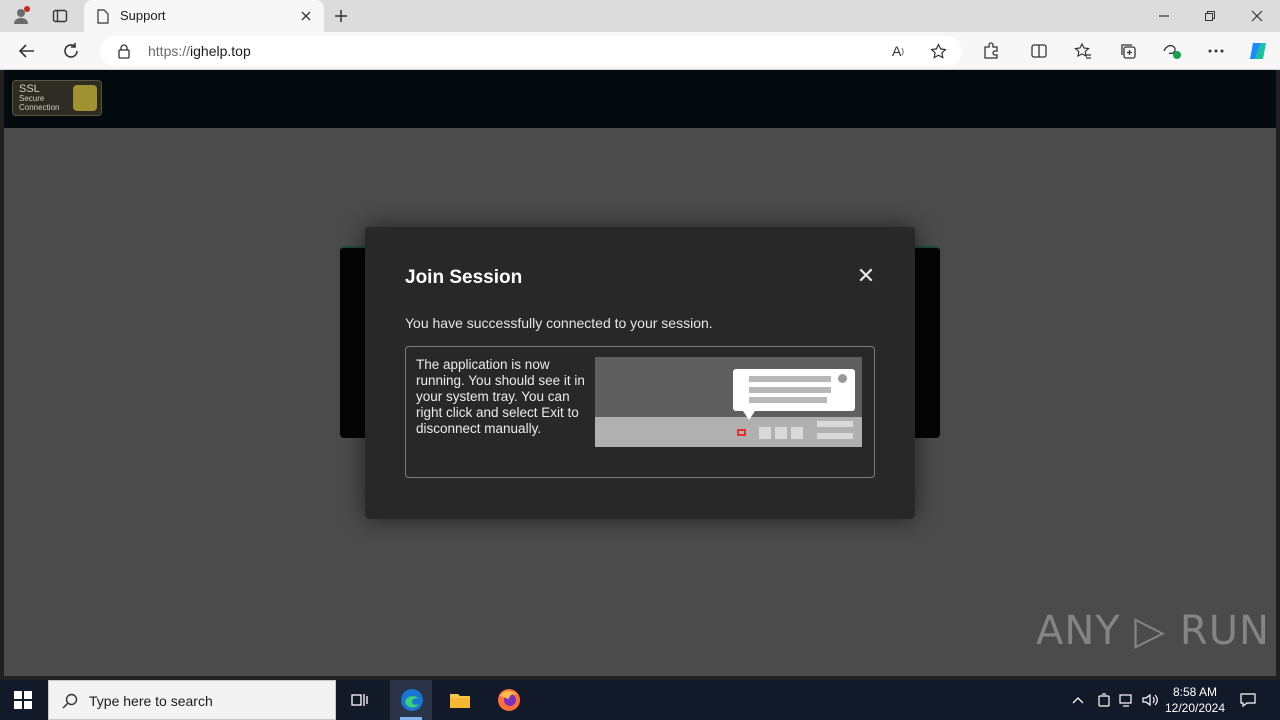 The height and width of the screenshot is (720, 1280). Describe the element at coordinates (866, 276) in the screenshot. I see `close-dialog-button: ✕` at that location.